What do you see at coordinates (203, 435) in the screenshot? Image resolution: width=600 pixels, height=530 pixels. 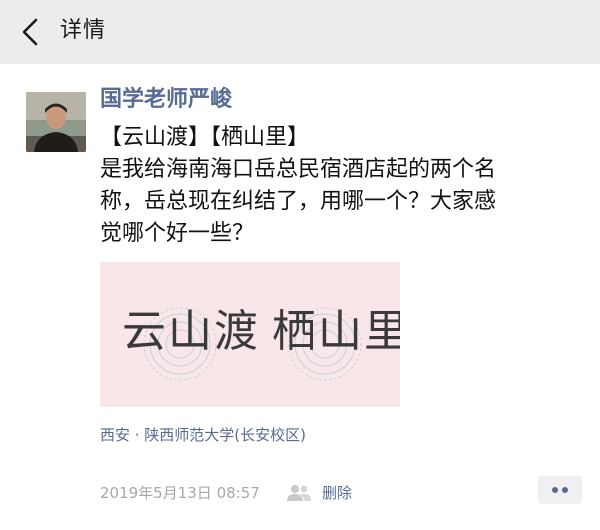 I see `location-link: 西安 · 陕西师范大学(长安校区)` at bounding box center [203, 435].